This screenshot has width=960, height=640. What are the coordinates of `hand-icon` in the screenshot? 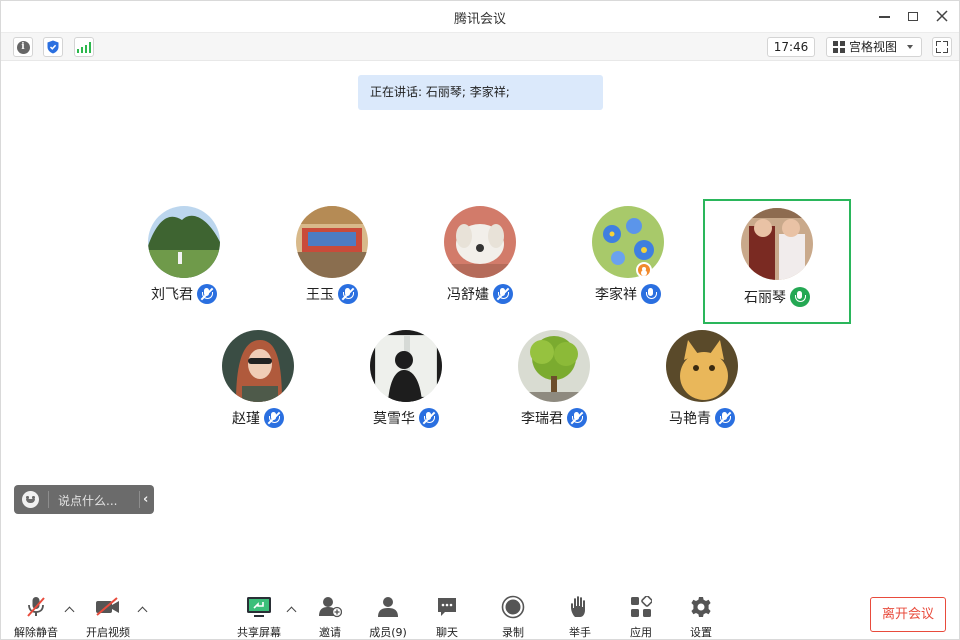 It's located at (580, 607).